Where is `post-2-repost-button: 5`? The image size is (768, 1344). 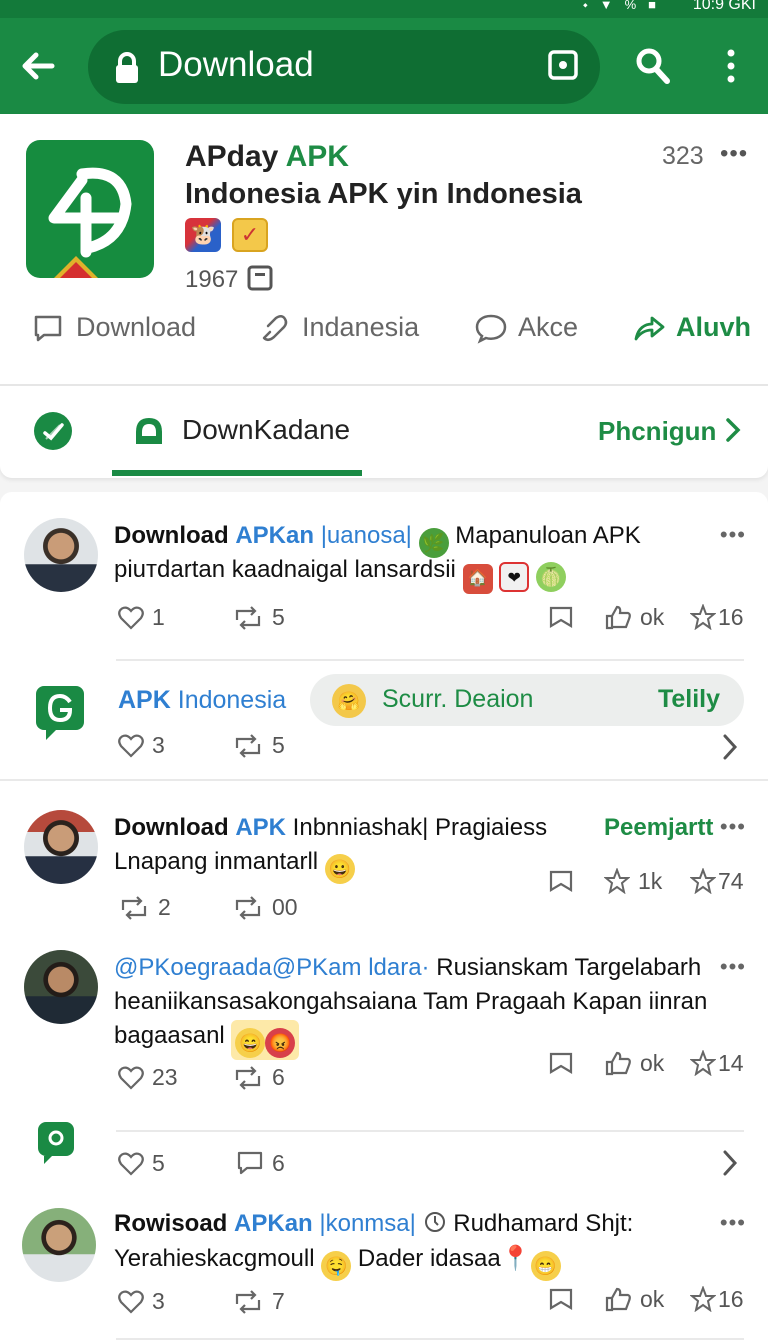 post-2-repost-button: 5 is located at coordinates (258, 745).